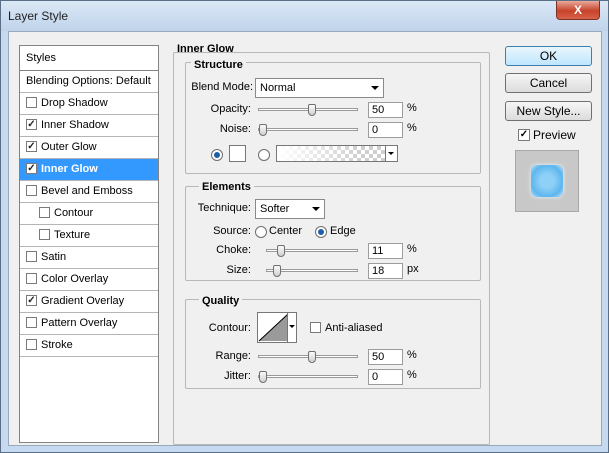 This screenshot has width=609, height=453. What do you see at coordinates (89, 58) in the screenshot?
I see `styles-header: Styles` at bounding box center [89, 58].